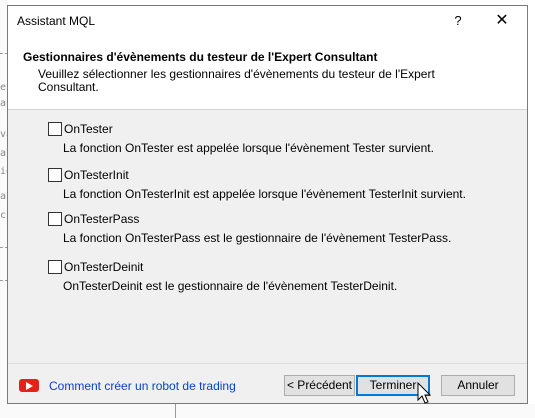  I want to click on checkbox-row: OnTesterInit, so click(88, 175).